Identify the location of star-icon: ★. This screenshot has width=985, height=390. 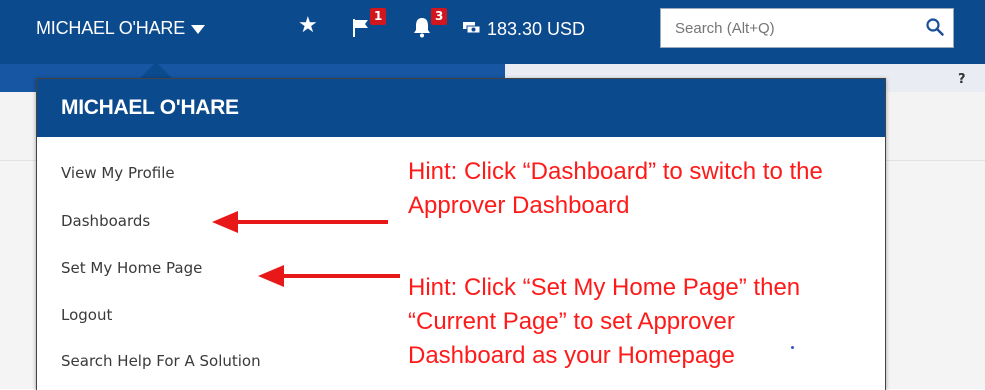
(308, 26).